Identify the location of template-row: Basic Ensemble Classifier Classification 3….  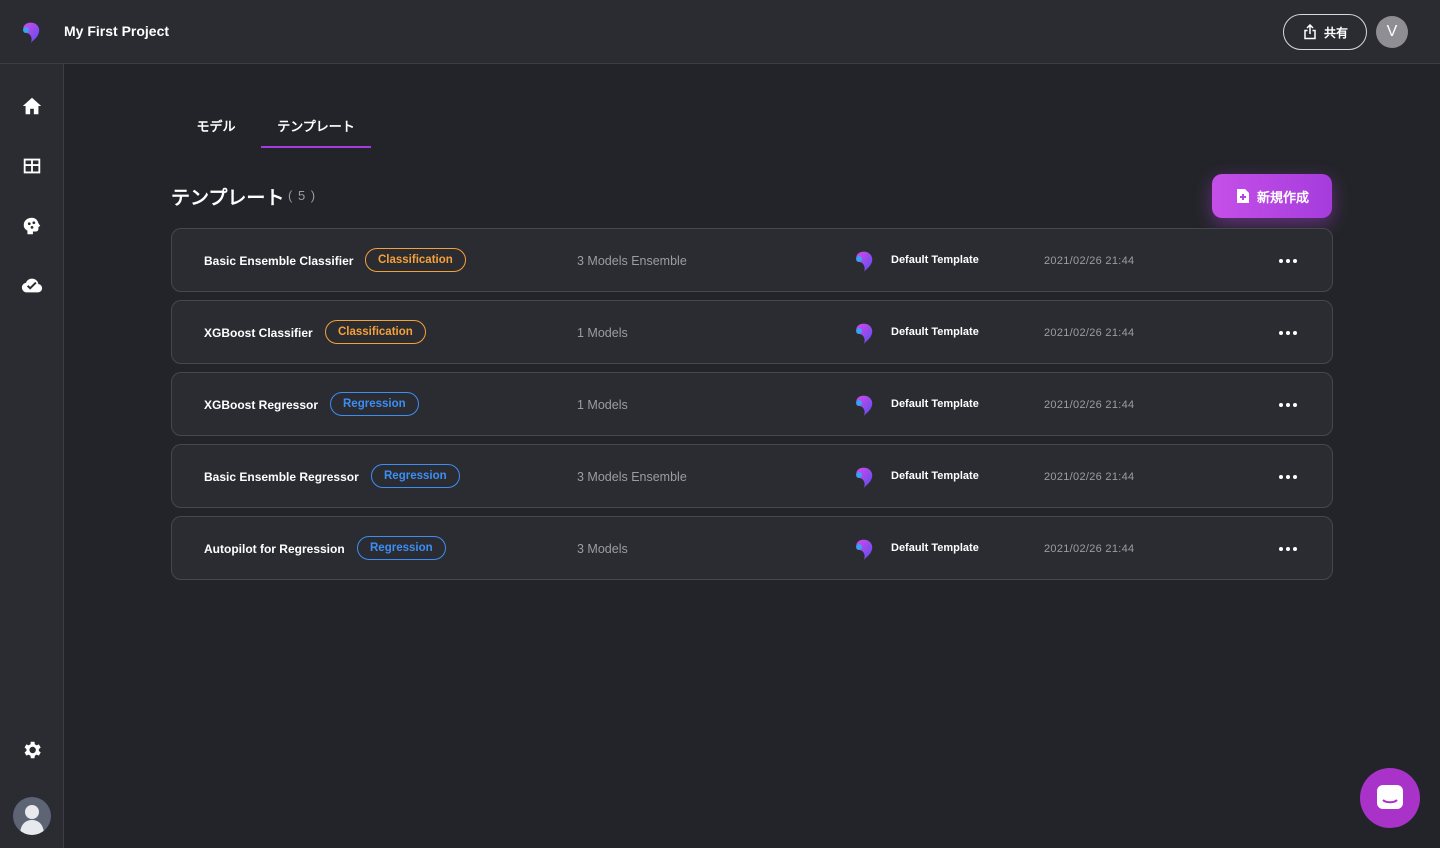
(752, 260).